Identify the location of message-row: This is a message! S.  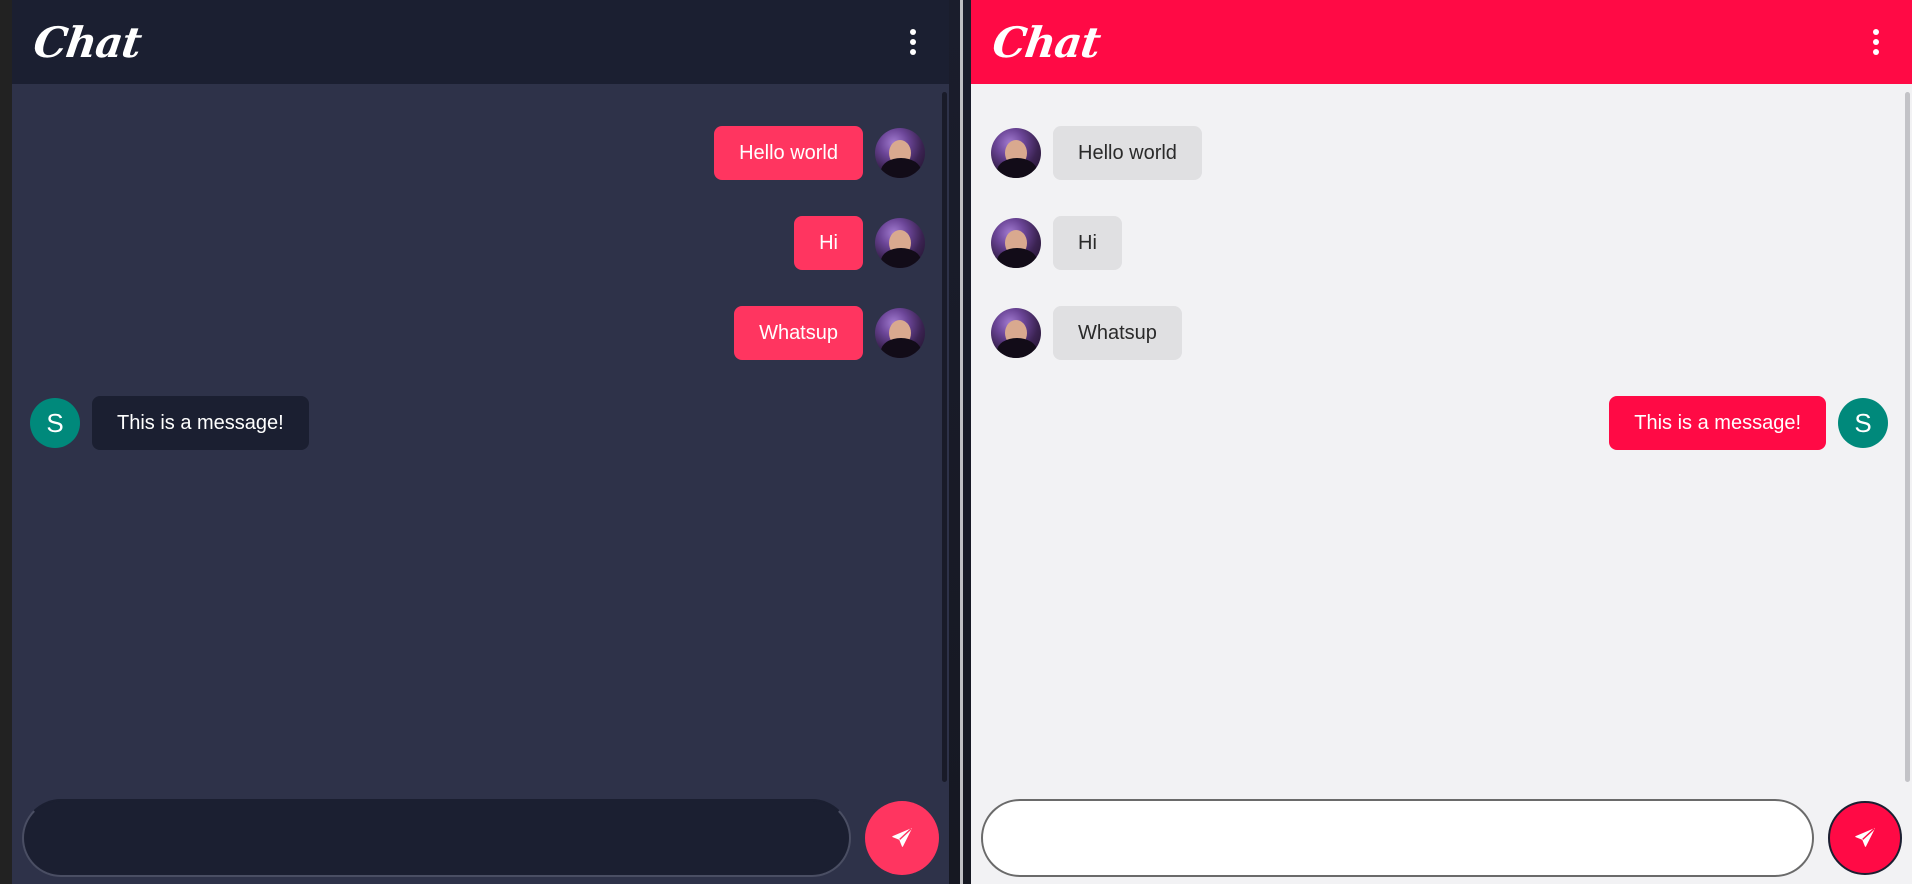
(1748, 423).